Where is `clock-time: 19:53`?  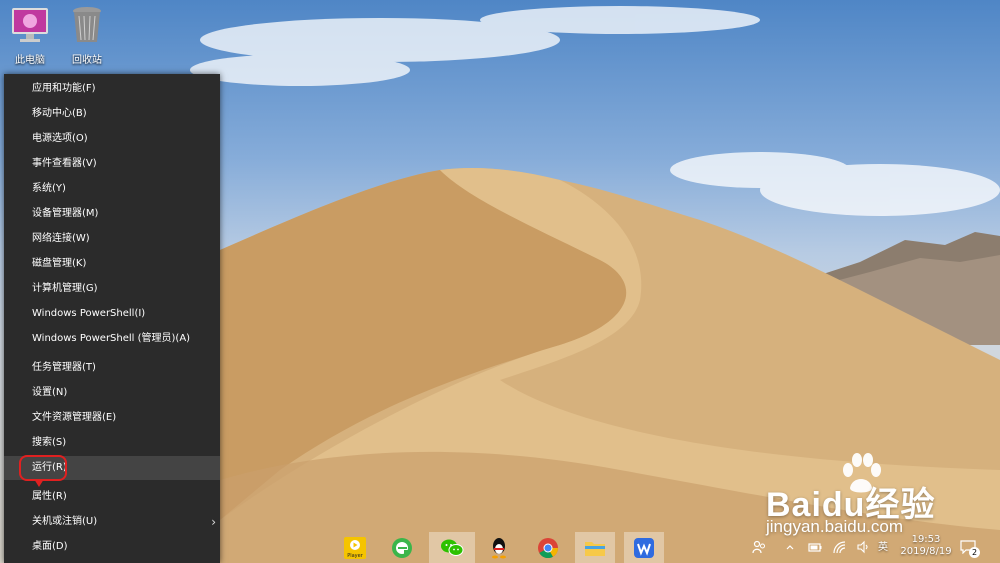 clock-time: 19:53 is located at coordinates (926, 539).